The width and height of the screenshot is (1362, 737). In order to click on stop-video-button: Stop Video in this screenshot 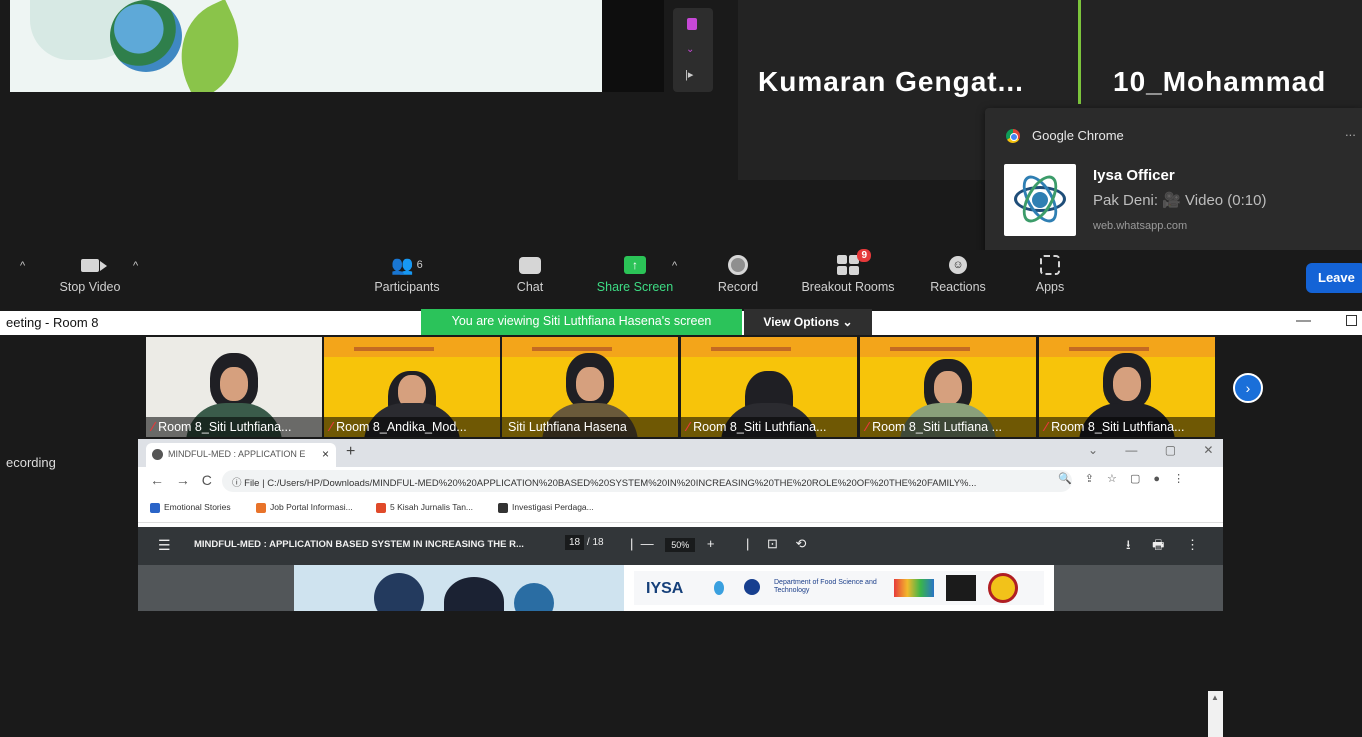, I will do `click(90, 272)`.